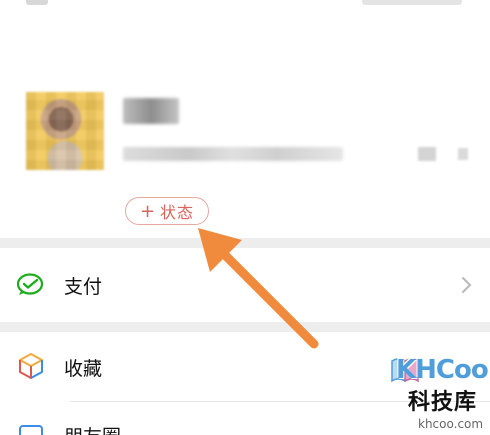  What do you see at coordinates (427, 154) in the screenshot?
I see `qr-code-icon` at bounding box center [427, 154].